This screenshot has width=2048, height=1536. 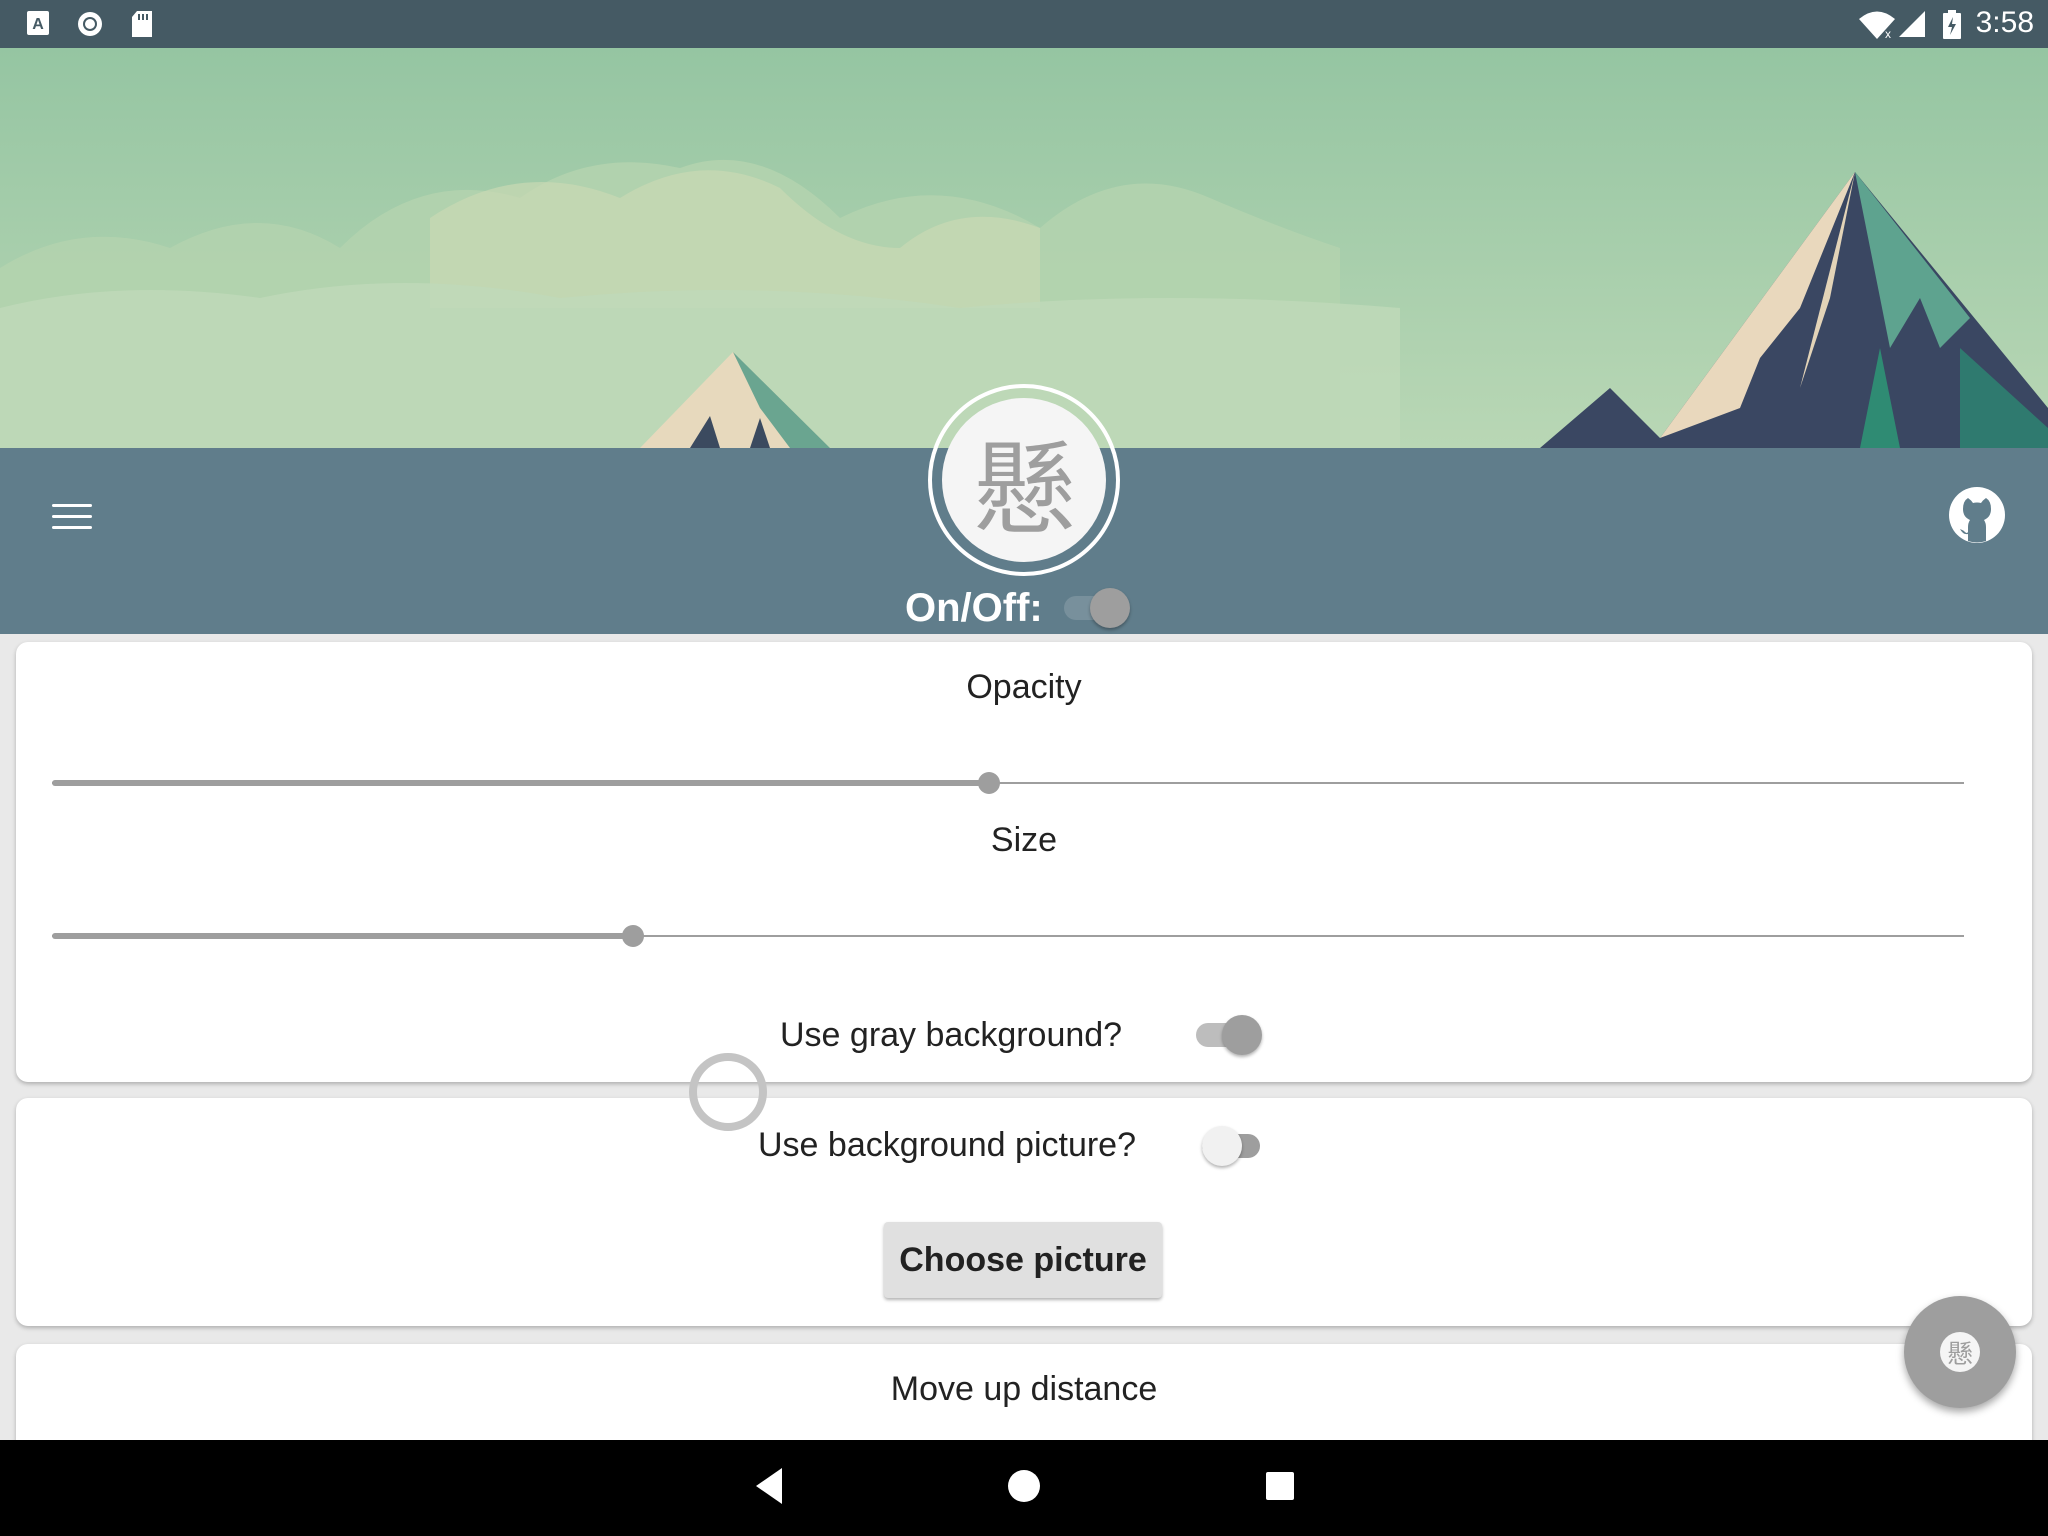 What do you see at coordinates (770, 1486) in the screenshot?
I see `back-icon` at bounding box center [770, 1486].